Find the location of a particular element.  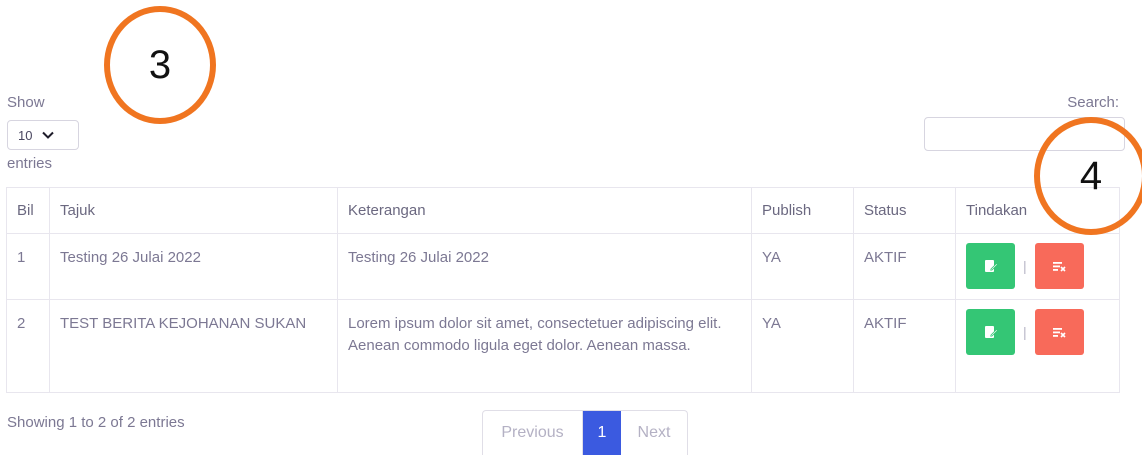

annotation-circle-3: 3 is located at coordinates (160, 65).